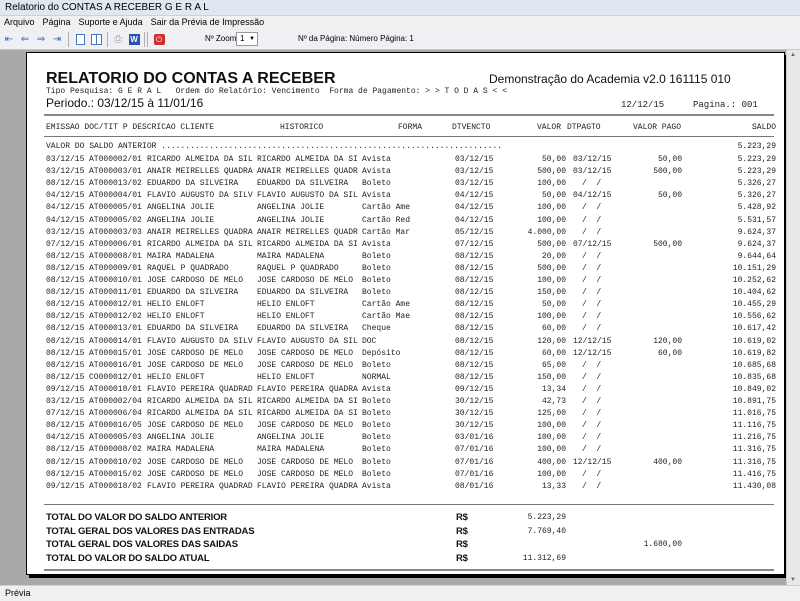 The height and width of the screenshot is (601, 800). I want to click on cell-saldo: 9.624,37, so click(756, 244).